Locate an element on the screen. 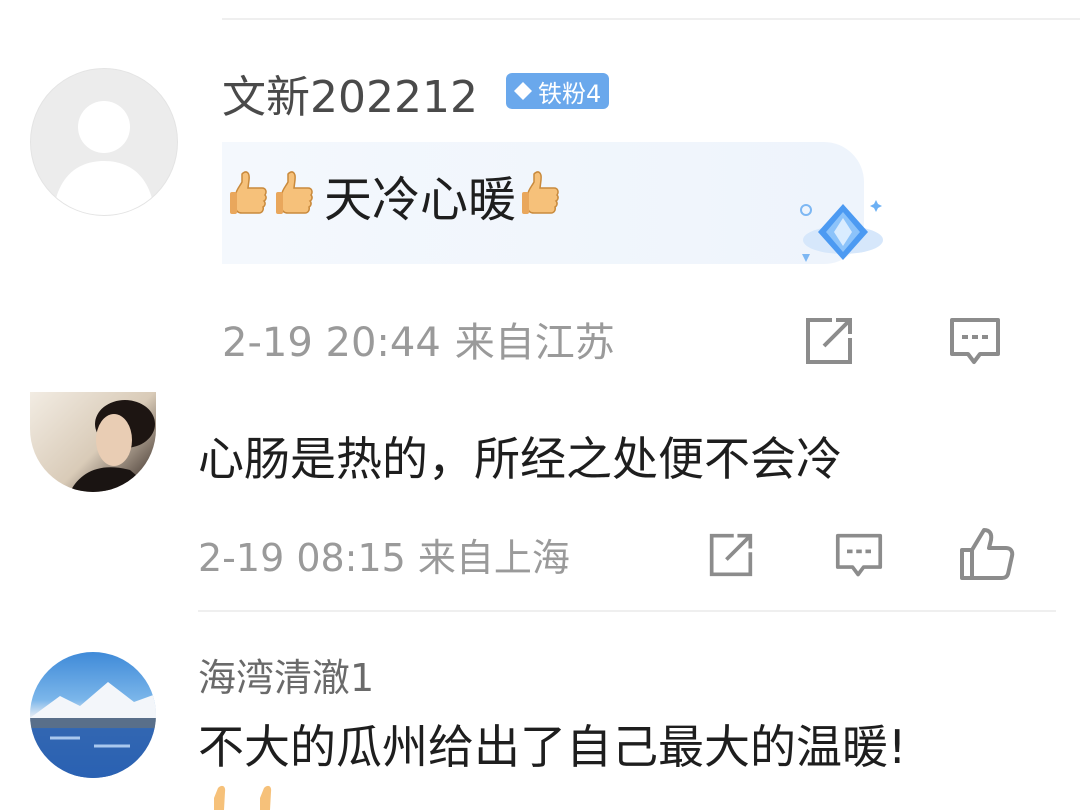 The height and width of the screenshot is (810, 1080). comment-username: 文新202212 is located at coordinates (350, 98).